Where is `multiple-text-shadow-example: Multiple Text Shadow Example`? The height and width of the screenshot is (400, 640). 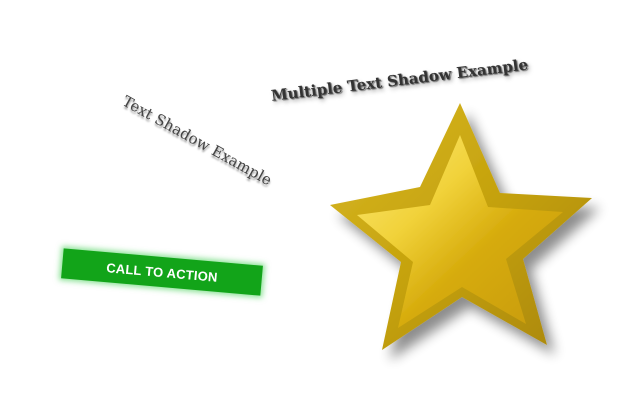 multiple-text-shadow-example: Multiple Text Shadow Example is located at coordinates (399, 80).